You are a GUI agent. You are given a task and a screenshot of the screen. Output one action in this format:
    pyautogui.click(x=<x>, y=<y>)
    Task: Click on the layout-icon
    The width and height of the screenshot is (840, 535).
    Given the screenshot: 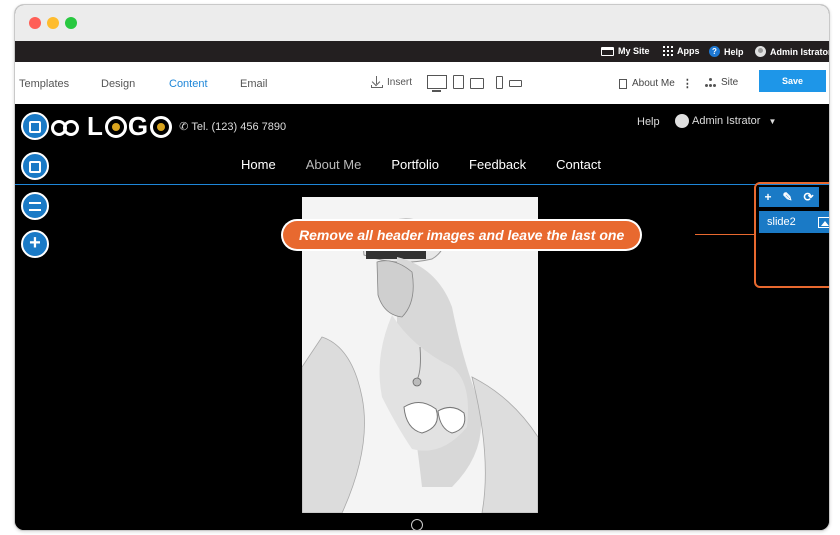 What is the action you would take?
    pyautogui.click(x=35, y=126)
    